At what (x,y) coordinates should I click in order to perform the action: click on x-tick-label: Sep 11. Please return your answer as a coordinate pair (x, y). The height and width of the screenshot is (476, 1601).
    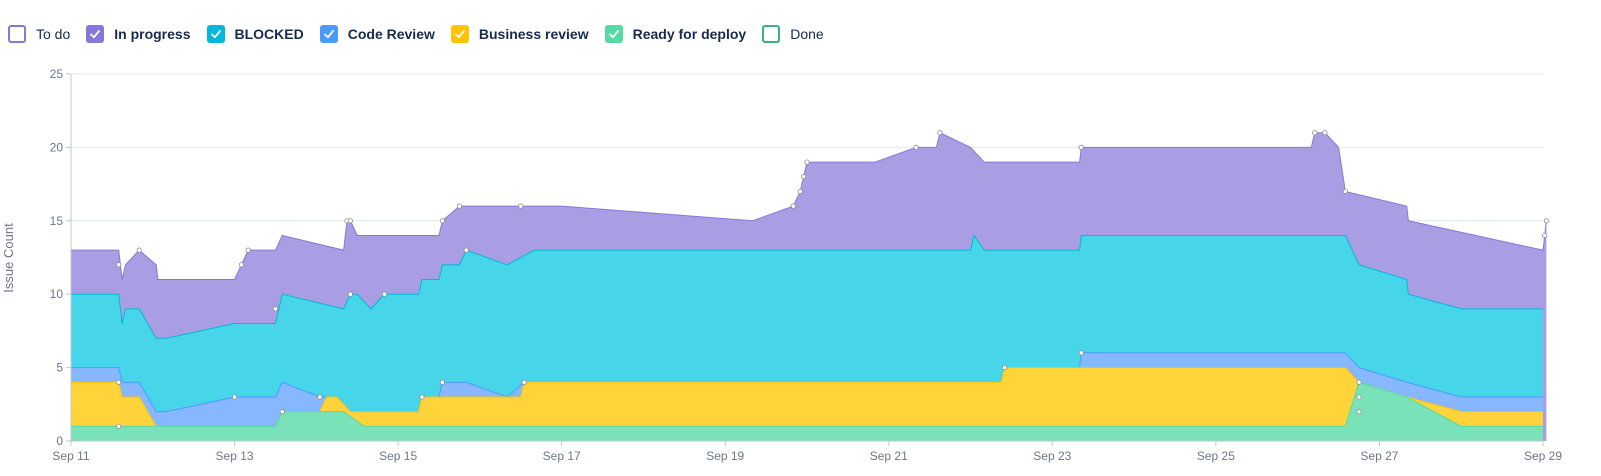
    Looking at the image, I should click on (70, 456).